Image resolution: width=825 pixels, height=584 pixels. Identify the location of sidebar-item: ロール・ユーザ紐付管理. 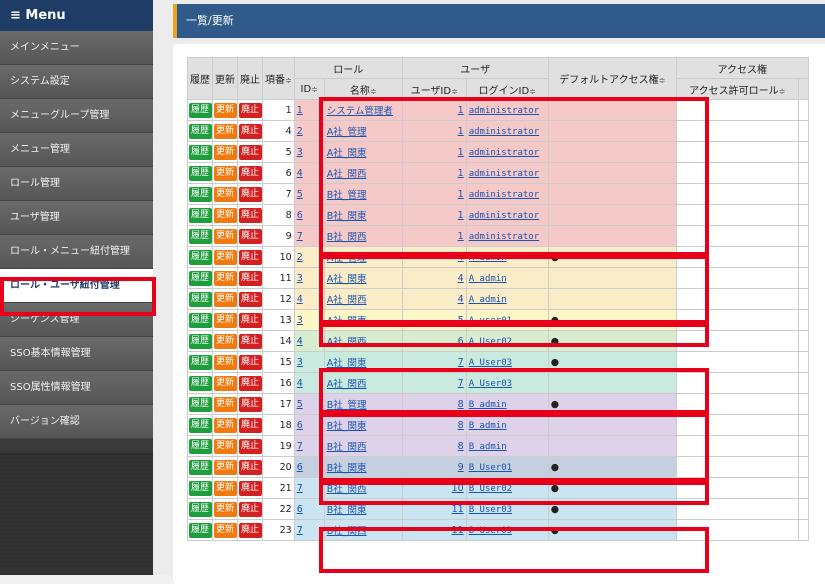
(76, 286).